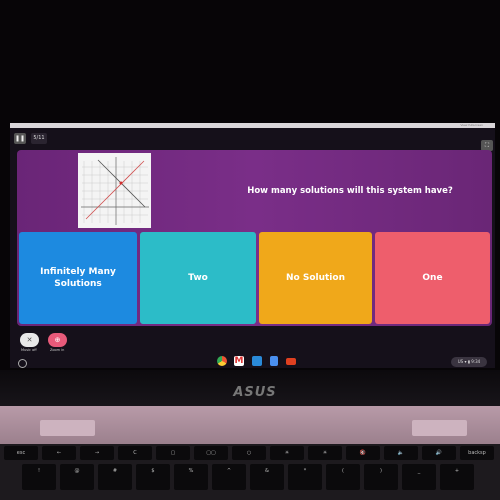 The height and width of the screenshot is (500, 500). What do you see at coordinates (29, 350) in the screenshot?
I see `music-off-label: Music off` at bounding box center [29, 350].